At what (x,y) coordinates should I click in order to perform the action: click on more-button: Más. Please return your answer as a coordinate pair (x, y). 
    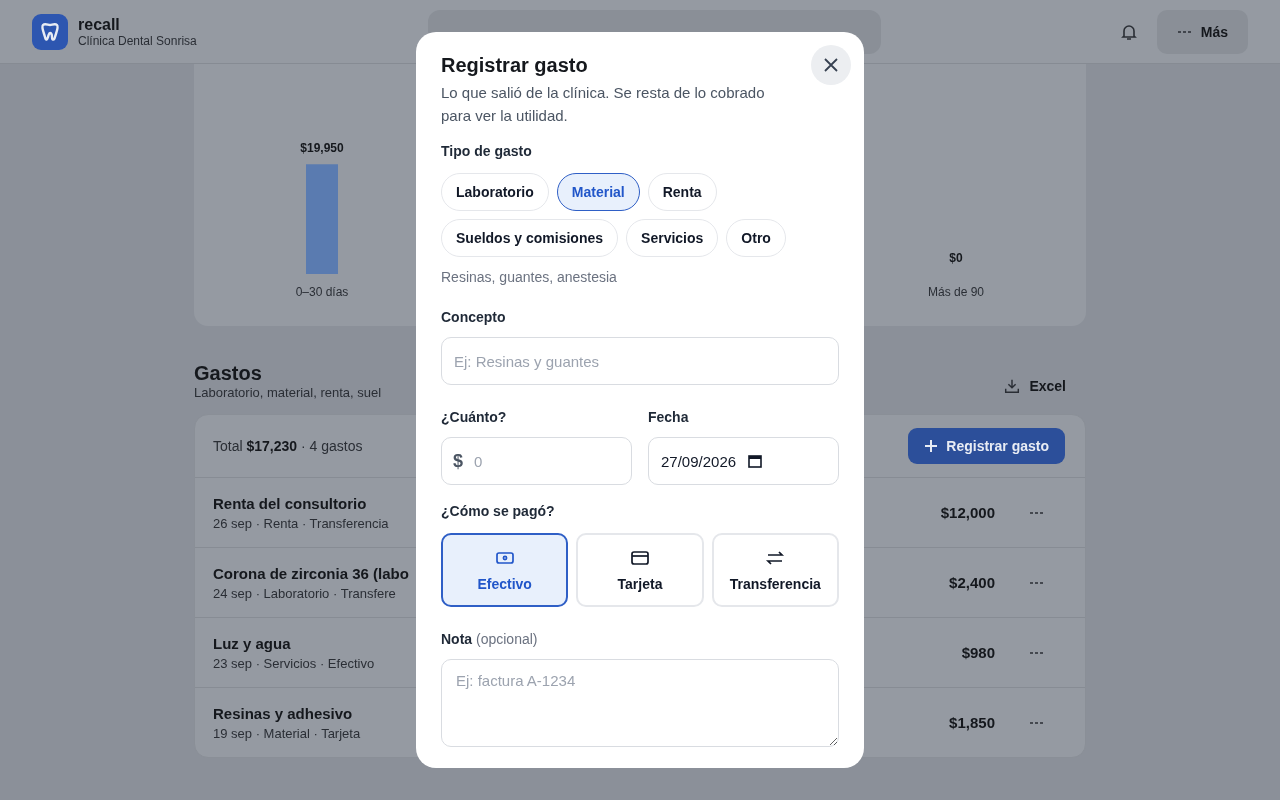
    Looking at the image, I should click on (1202, 31).